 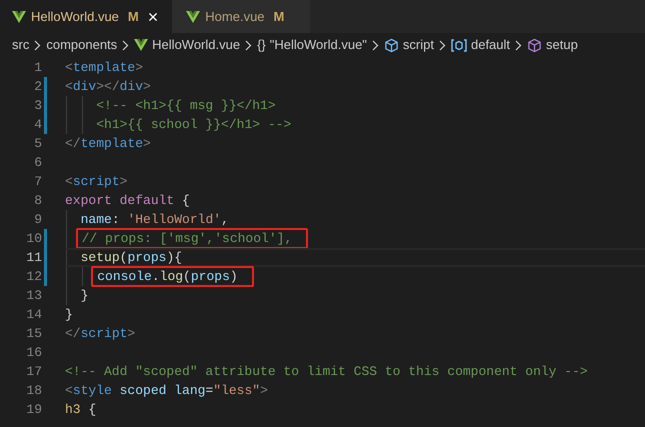 What do you see at coordinates (37, 87) in the screenshot?
I see `line-number: 2` at bounding box center [37, 87].